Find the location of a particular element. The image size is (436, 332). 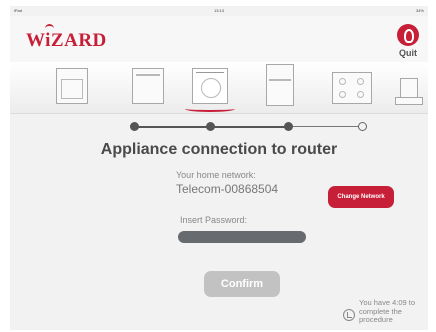

password-caption: Insert Password: is located at coordinates (214, 220).